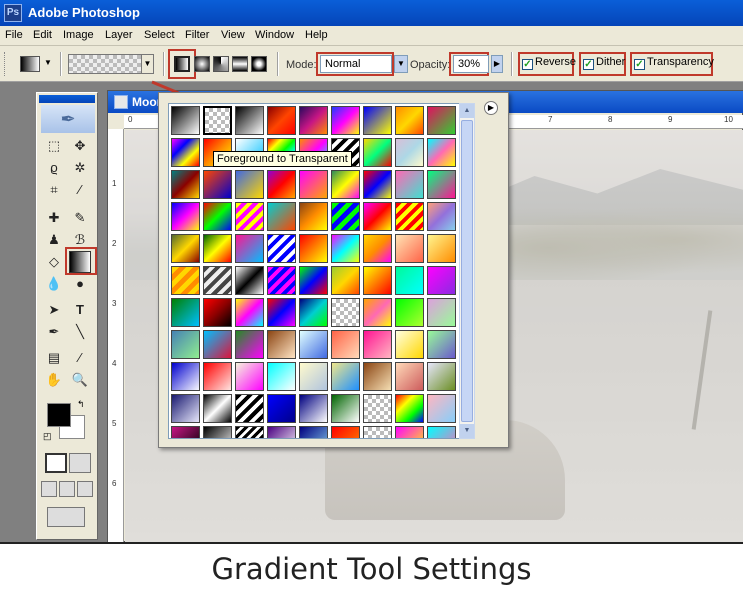 Image resolution: width=743 pixels, height=599 pixels. What do you see at coordinates (37, 64) in the screenshot?
I see `tool-preset-picker: ▼` at bounding box center [37, 64].